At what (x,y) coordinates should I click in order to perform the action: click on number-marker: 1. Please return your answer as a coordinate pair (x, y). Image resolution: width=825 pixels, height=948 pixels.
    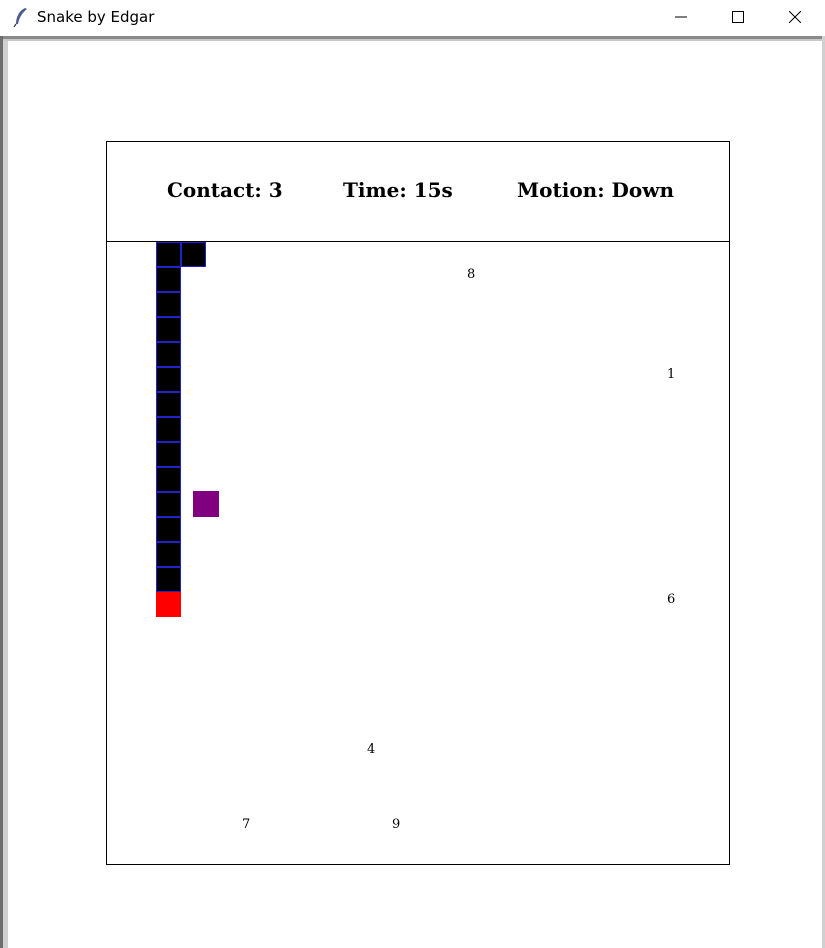
    Looking at the image, I should click on (671, 374).